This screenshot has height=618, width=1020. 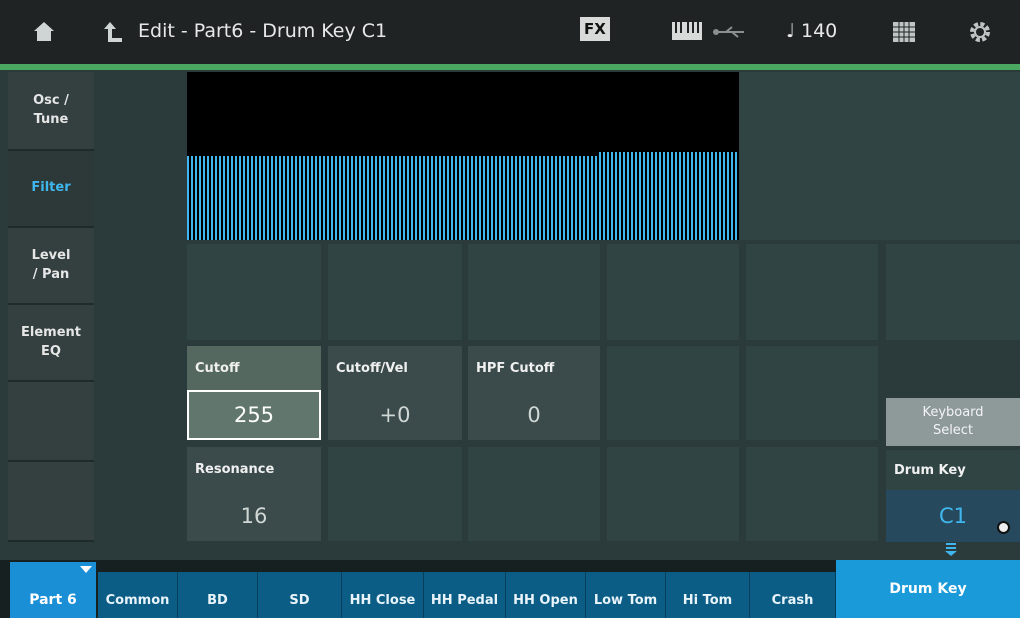 I want to click on tab-hh-close: HH Close, so click(x=383, y=595).